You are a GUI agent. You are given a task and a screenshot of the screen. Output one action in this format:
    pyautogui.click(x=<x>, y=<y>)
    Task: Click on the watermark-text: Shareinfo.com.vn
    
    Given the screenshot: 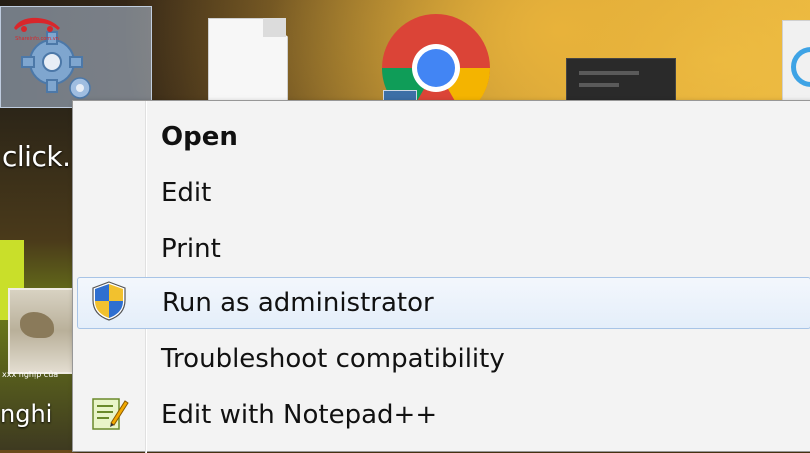 What is the action you would take?
    pyautogui.click(x=37, y=39)
    